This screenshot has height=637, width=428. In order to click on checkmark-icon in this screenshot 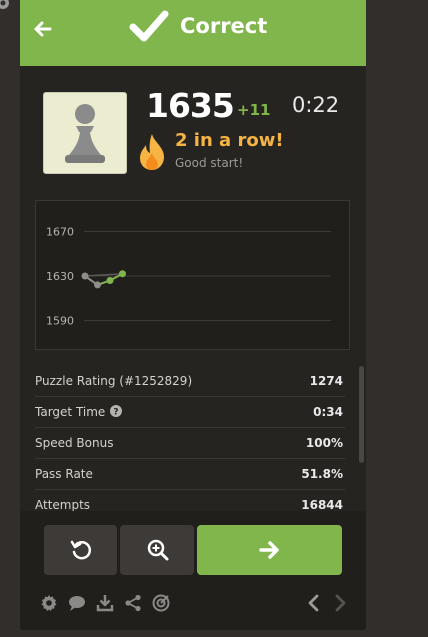, I will do `click(149, 26)`.